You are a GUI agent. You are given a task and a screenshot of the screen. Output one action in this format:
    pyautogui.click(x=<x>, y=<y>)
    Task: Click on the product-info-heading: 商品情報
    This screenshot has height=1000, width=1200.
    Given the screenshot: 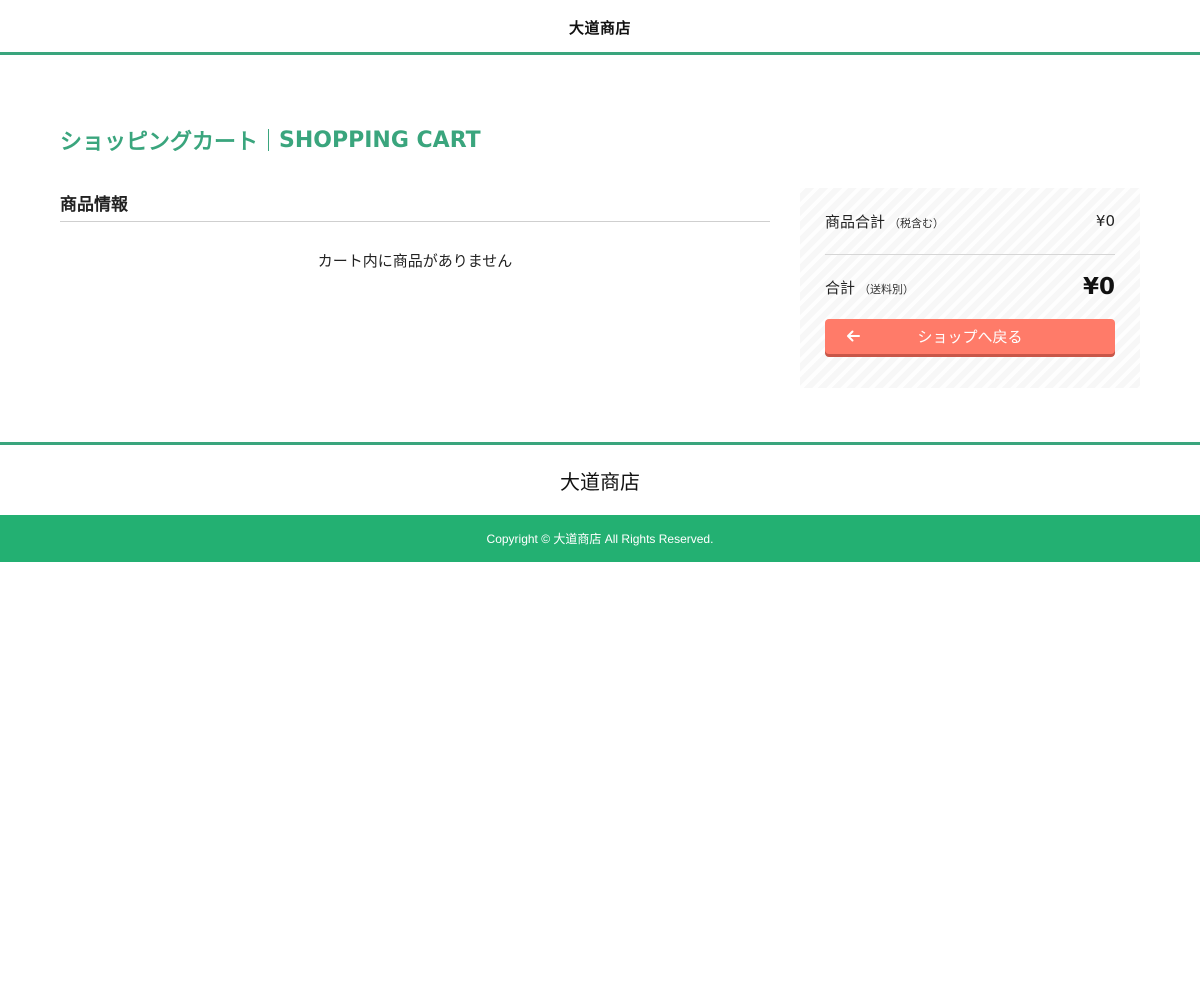 What is the action you would take?
    pyautogui.click(x=415, y=206)
    